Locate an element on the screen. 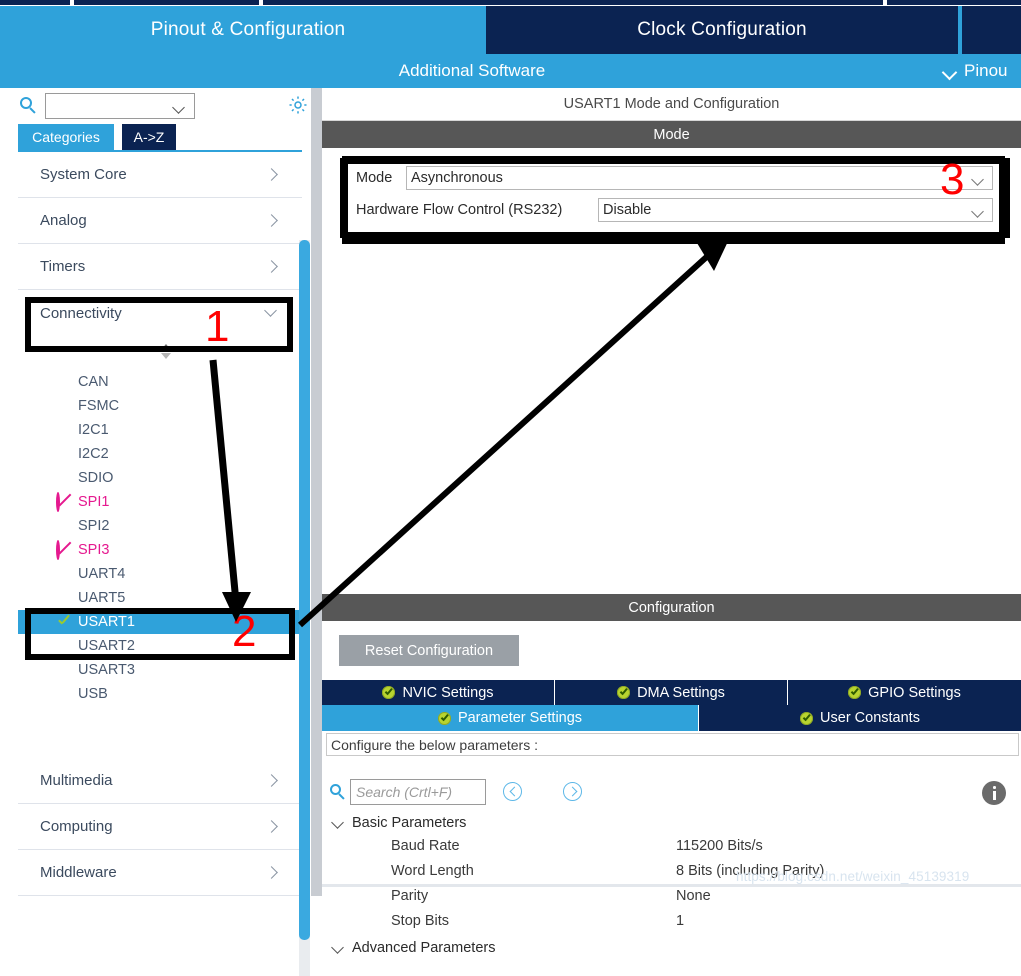 This screenshot has height=976, width=1021. list-item-label: CAN is located at coordinates (93, 382).